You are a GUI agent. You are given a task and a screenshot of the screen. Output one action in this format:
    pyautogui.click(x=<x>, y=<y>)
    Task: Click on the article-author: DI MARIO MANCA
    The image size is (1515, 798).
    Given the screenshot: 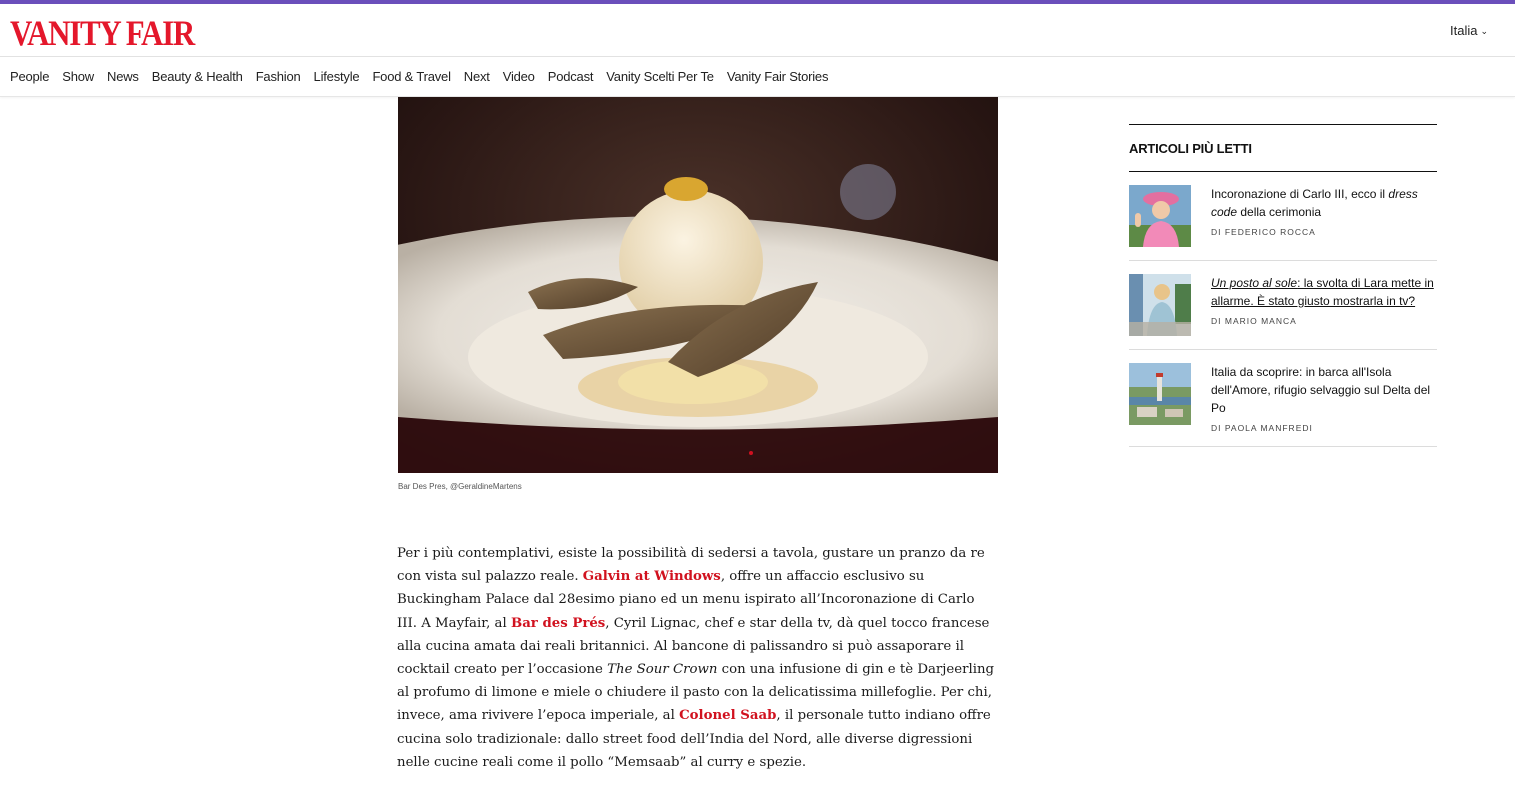 What is the action you would take?
    pyautogui.click(x=1254, y=321)
    